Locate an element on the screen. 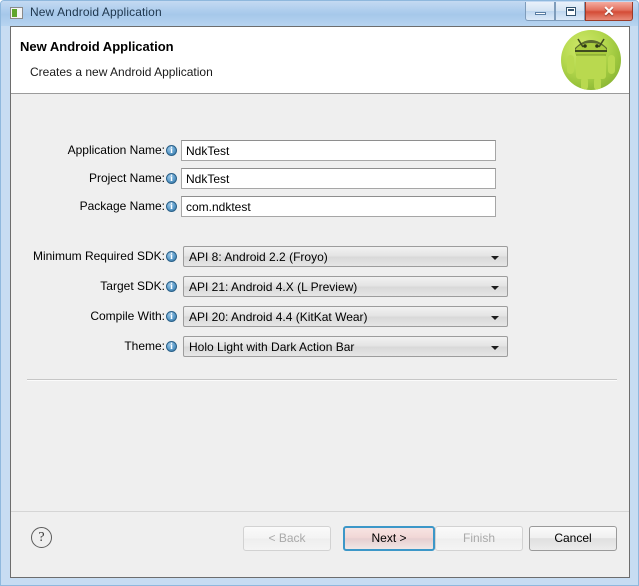  maximize-icon is located at coordinates (571, 11).